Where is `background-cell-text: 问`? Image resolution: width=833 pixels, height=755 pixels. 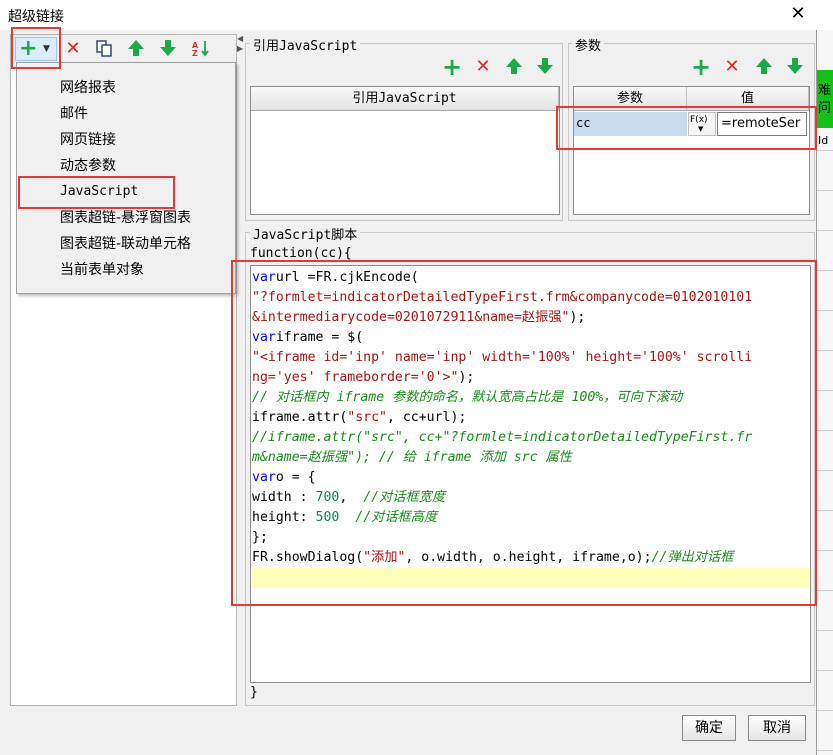 background-cell-text: 问 is located at coordinates (825, 108).